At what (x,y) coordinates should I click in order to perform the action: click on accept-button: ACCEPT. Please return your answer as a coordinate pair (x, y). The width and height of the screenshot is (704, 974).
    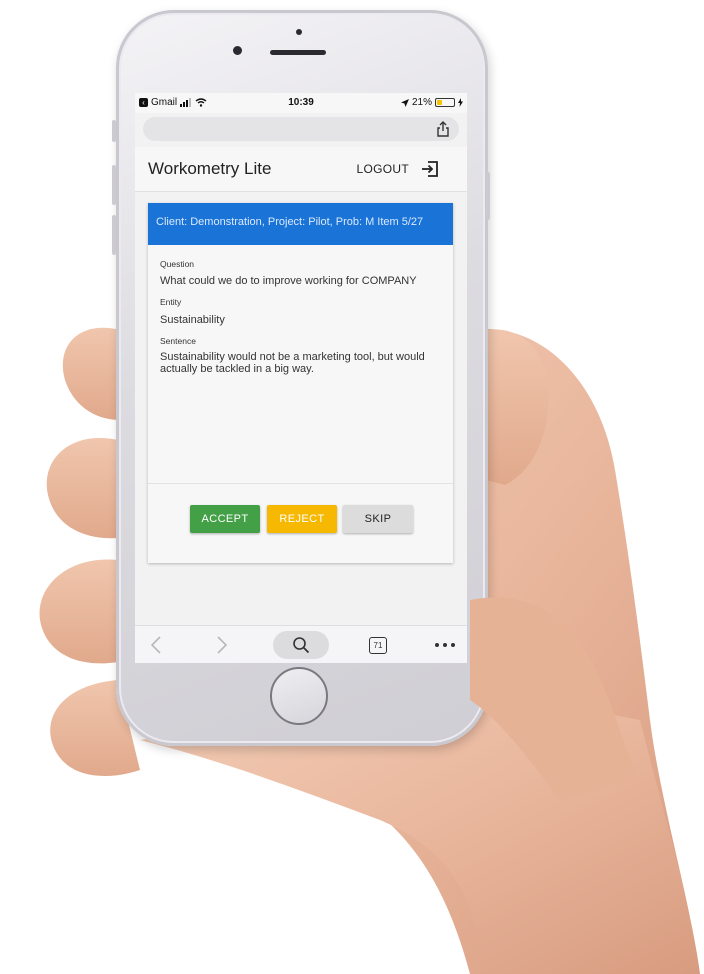
    Looking at the image, I should click on (225, 519).